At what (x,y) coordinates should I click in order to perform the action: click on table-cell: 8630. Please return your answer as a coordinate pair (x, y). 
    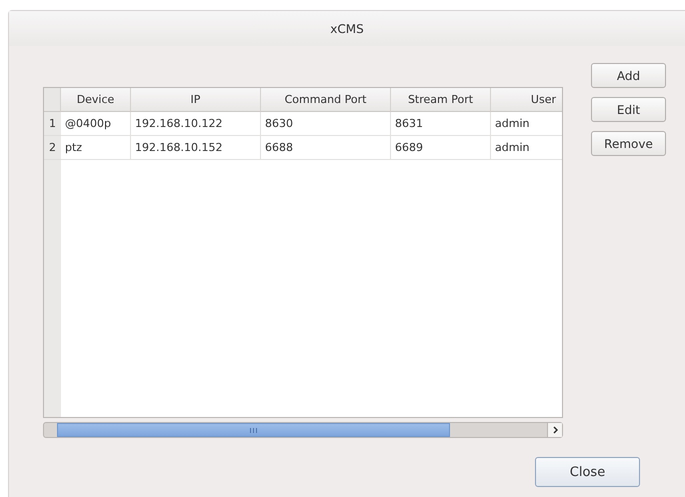
    Looking at the image, I should click on (326, 124).